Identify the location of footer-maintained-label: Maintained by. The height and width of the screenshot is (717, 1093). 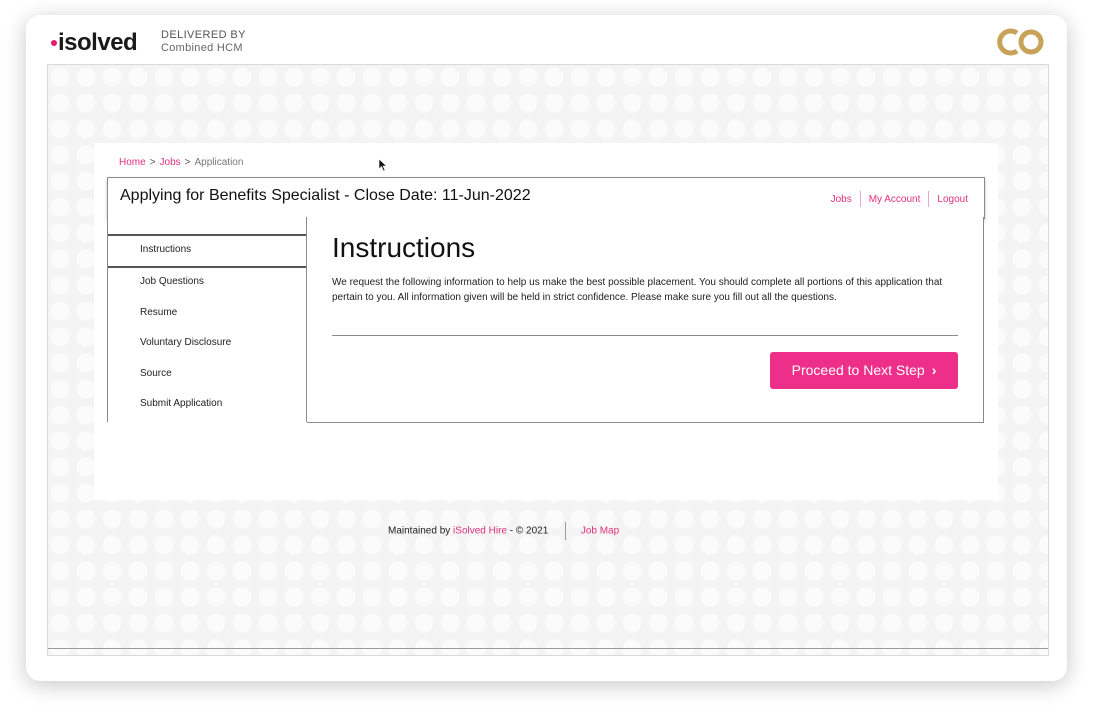
(419, 531).